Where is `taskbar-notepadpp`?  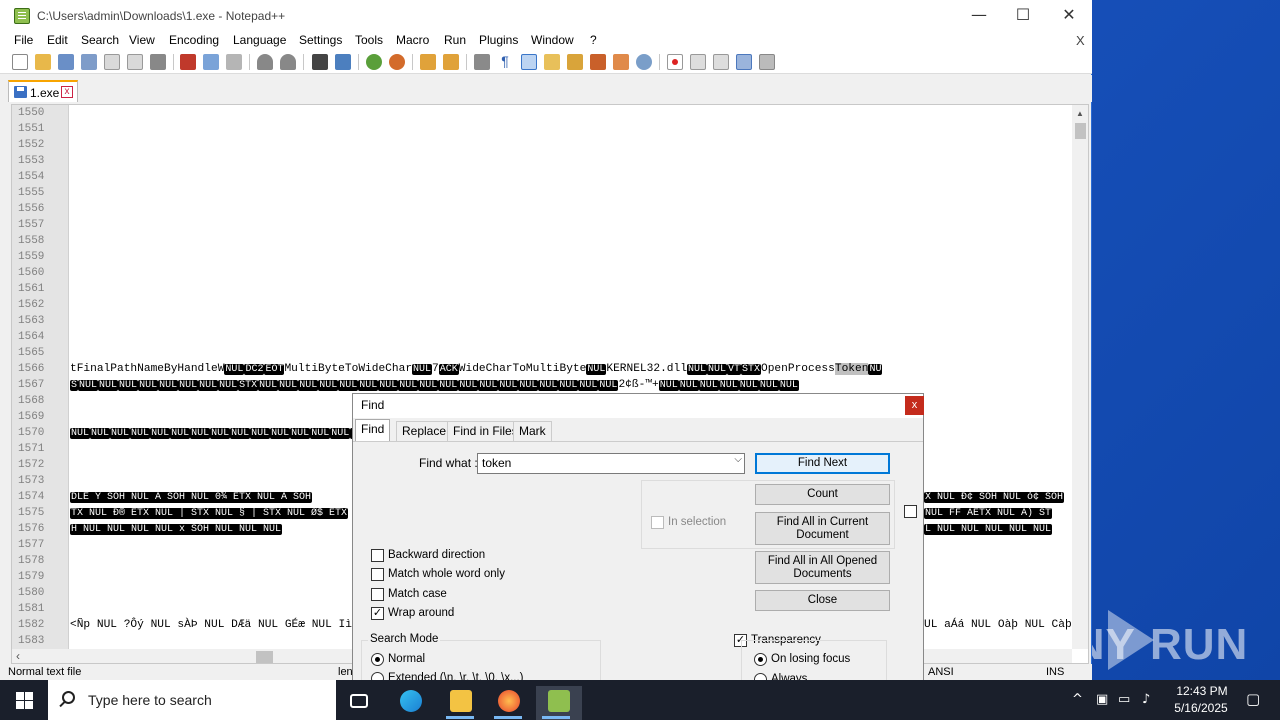
taskbar-notepadpp is located at coordinates (559, 703).